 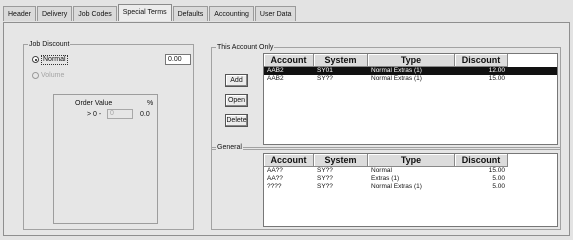 I want to click on cell-type: Extras (1), so click(x=385, y=178).